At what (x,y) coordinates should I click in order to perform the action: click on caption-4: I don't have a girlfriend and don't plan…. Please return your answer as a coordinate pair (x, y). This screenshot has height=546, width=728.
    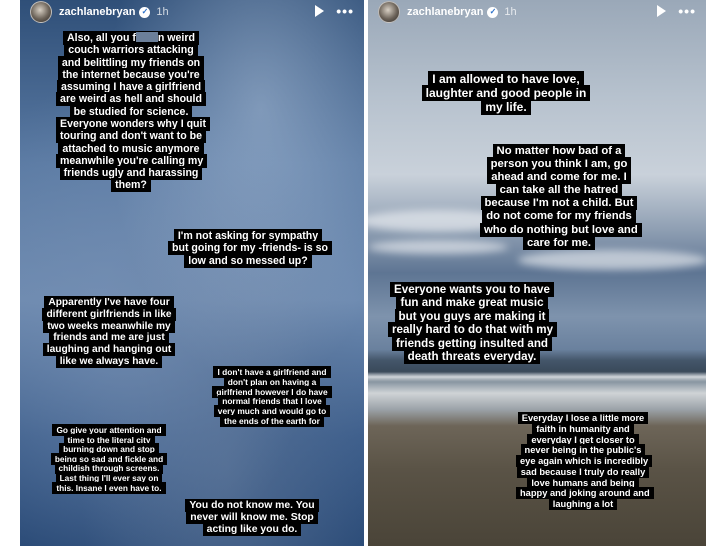
    Looking at the image, I should click on (272, 396).